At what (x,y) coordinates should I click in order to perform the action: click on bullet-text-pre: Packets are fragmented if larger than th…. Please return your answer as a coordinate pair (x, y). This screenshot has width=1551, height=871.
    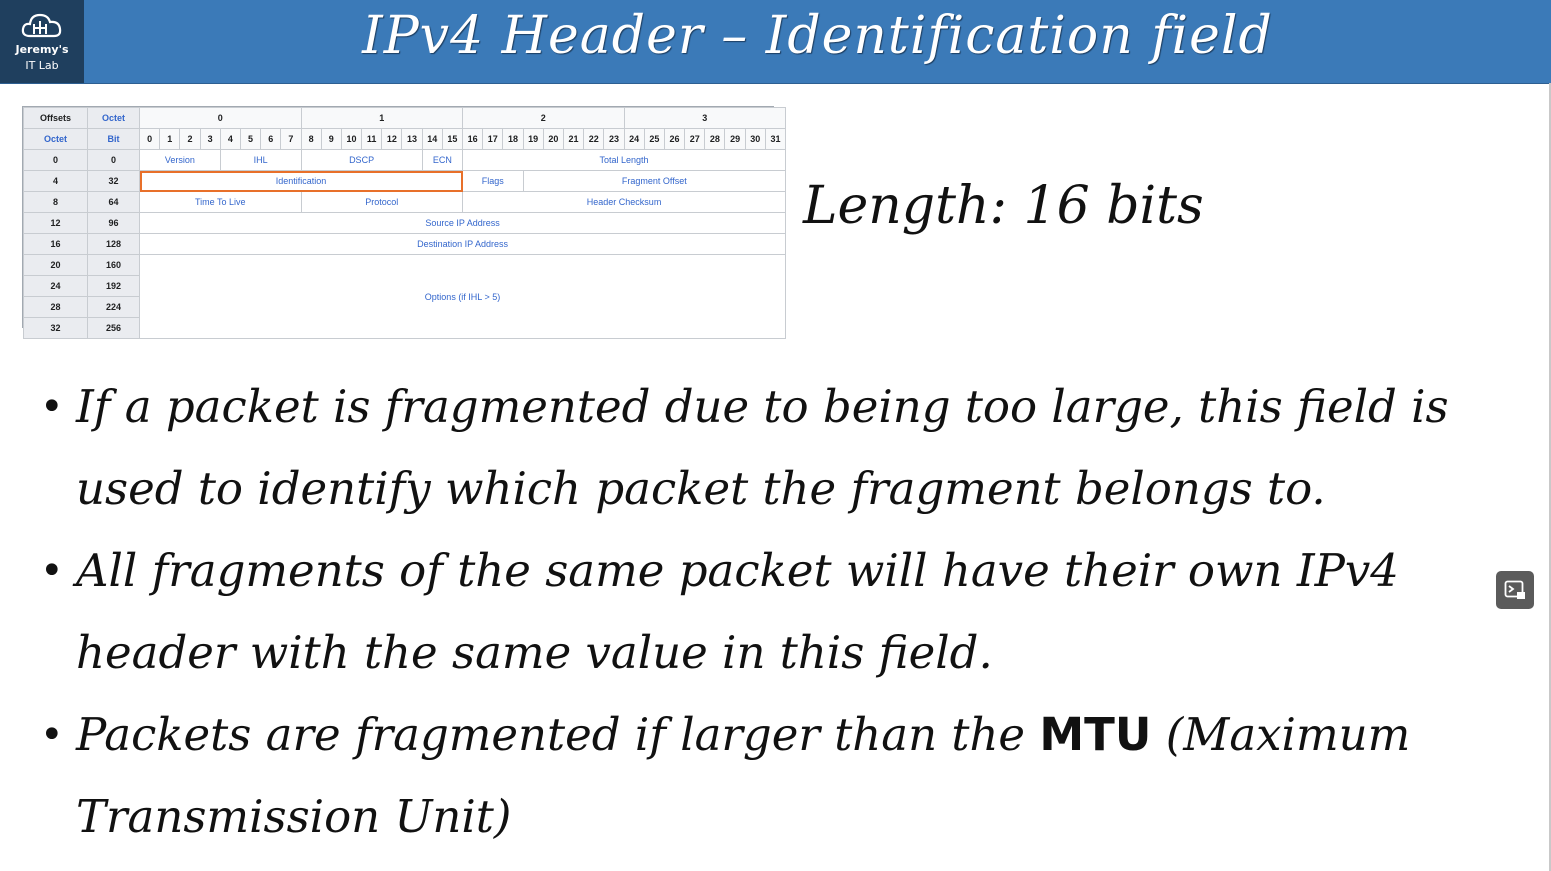
    Looking at the image, I should click on (558, 734).